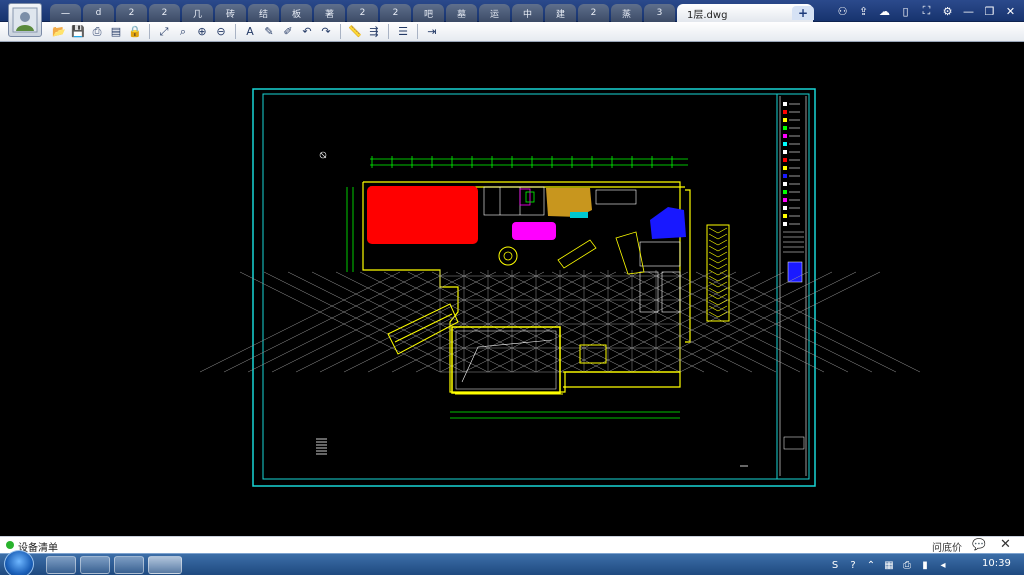  I want to click on print-icon: ⎙, so click(97, 31).